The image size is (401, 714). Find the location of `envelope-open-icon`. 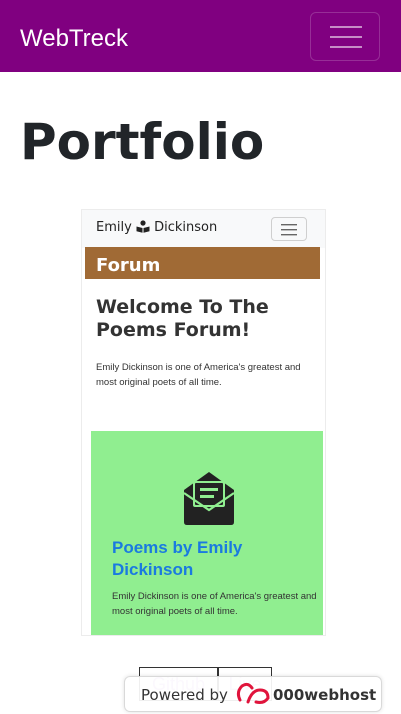

envelope-open-icon is located at coordinates (209, 498).